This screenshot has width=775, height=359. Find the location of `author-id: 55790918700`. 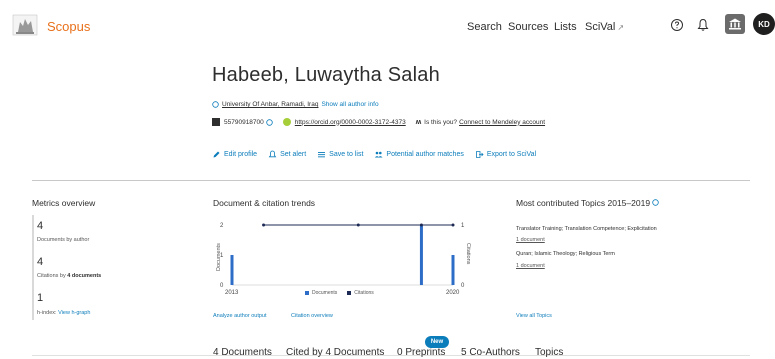

author-id: 55790918700 is located at coordinates (244, 122).